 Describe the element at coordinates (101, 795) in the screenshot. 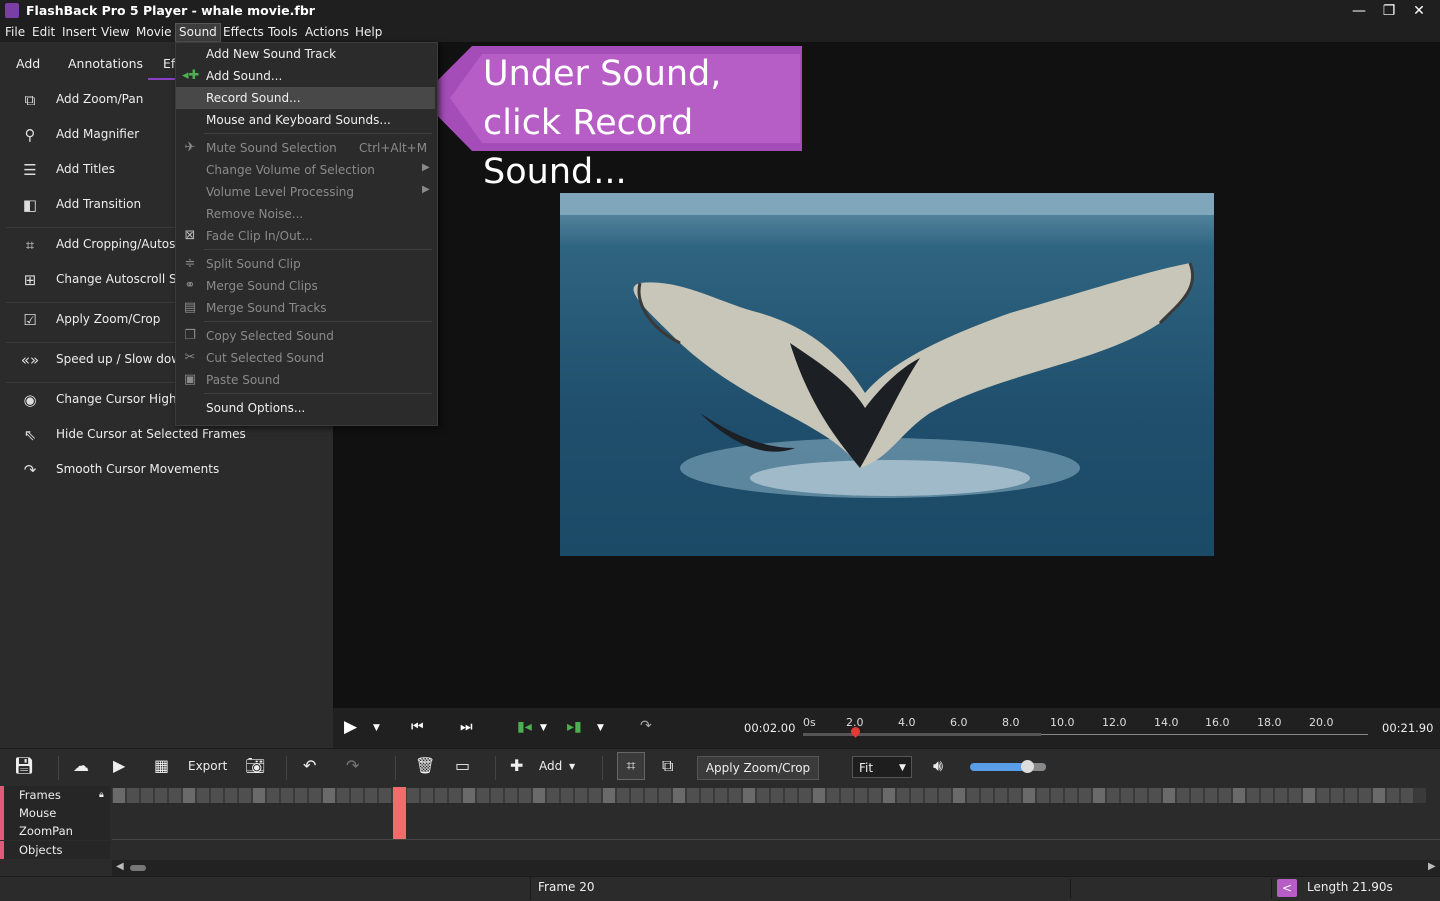

I see `lock-icon: 🔒︎` at that location.